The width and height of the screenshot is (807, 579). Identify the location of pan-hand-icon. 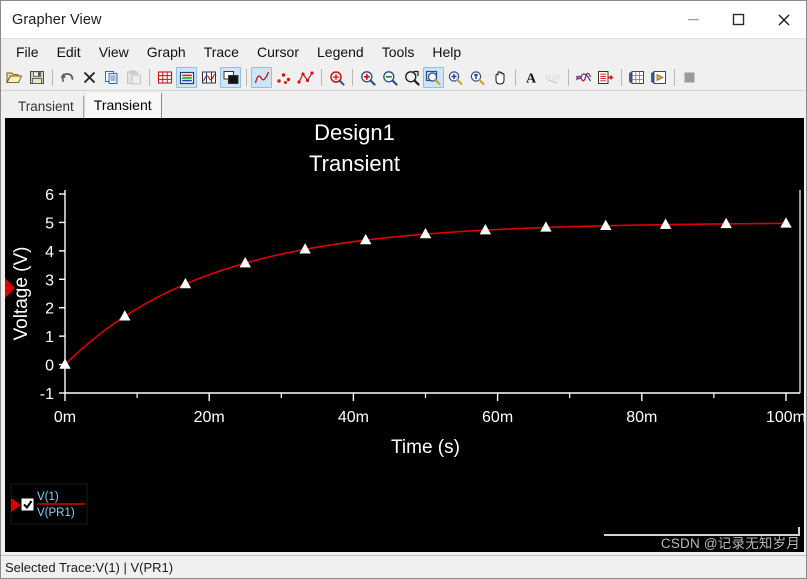
(499, 77).